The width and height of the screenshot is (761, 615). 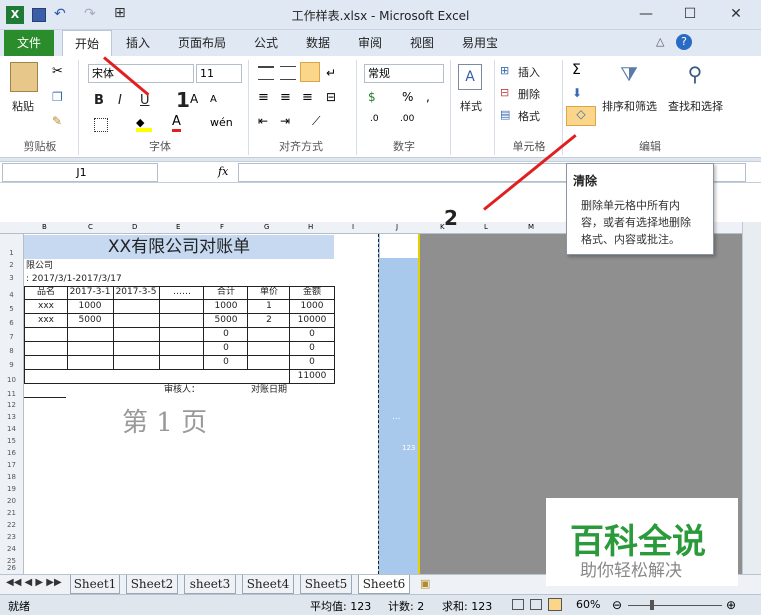 What do you see at coordinates (269, 292) in the screenshot?
I see `table-header: 单价` at bounding box center [269, 292].